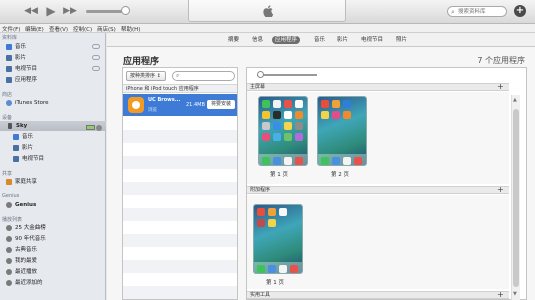 Image resolution: width=535 pixels, height=300 pixels. I want to click on screens-scrollbar: ▲ ▼, so click(515, 197).